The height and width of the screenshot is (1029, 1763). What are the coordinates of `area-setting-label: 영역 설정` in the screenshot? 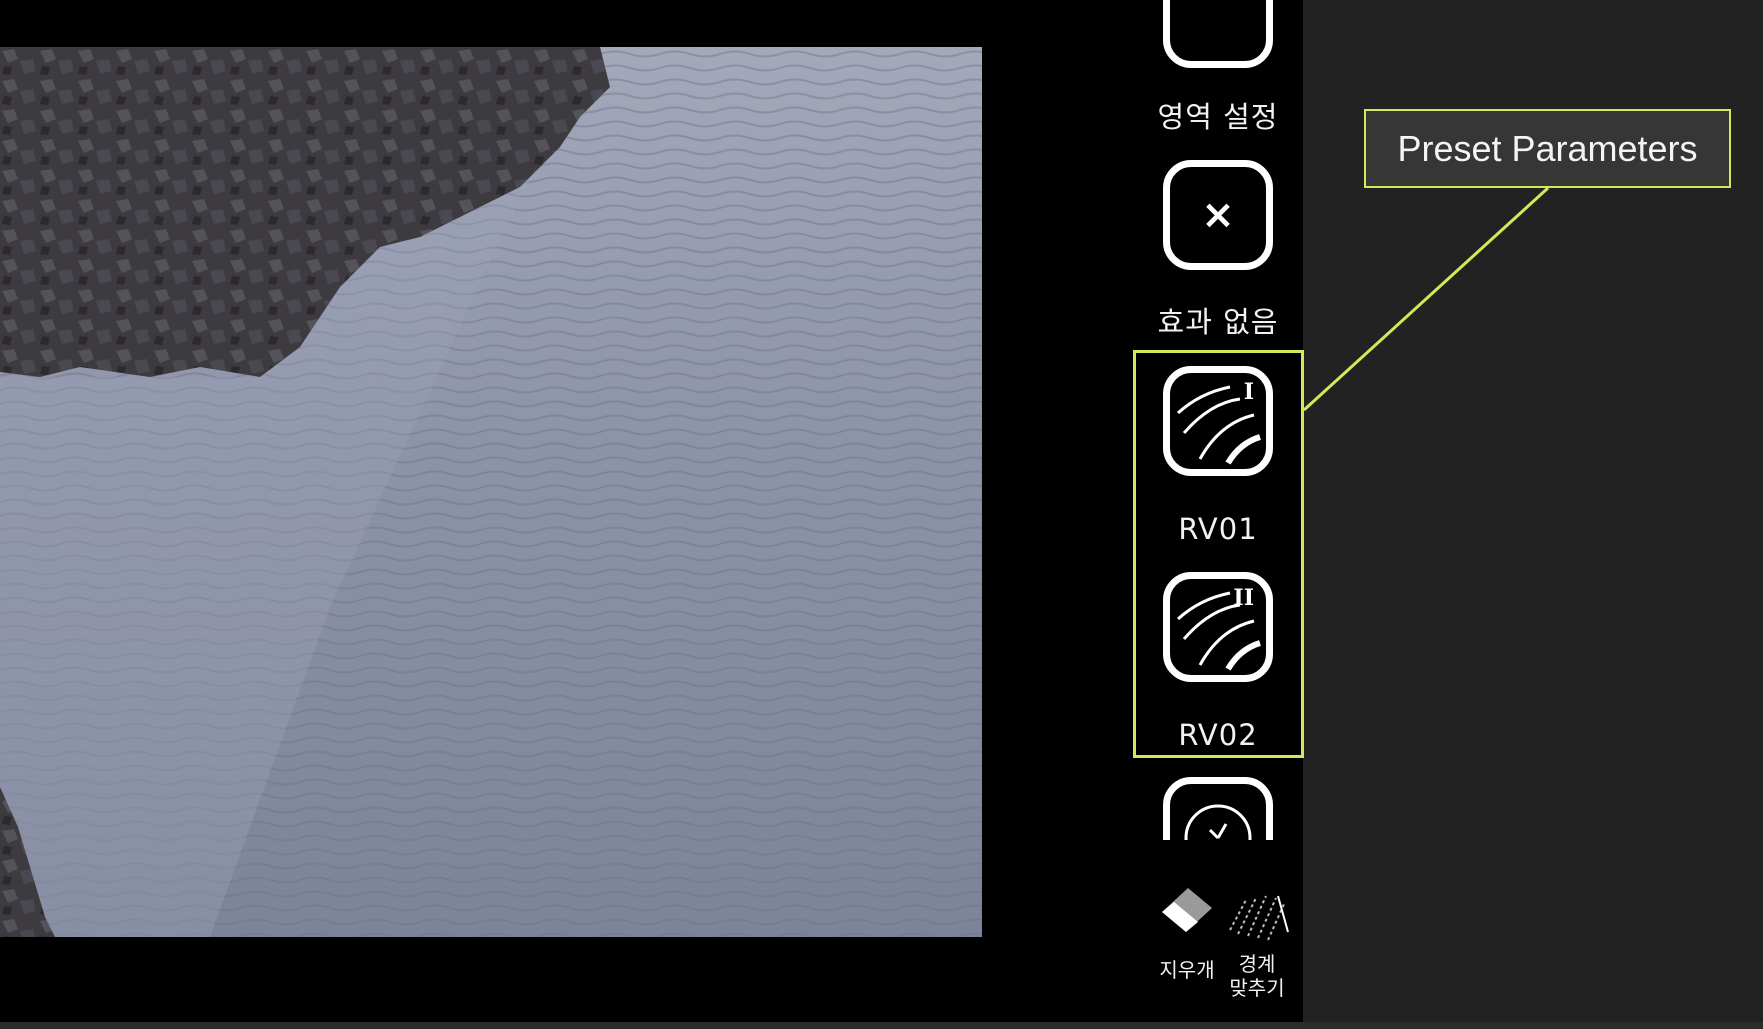 It's located at (1218, 117).